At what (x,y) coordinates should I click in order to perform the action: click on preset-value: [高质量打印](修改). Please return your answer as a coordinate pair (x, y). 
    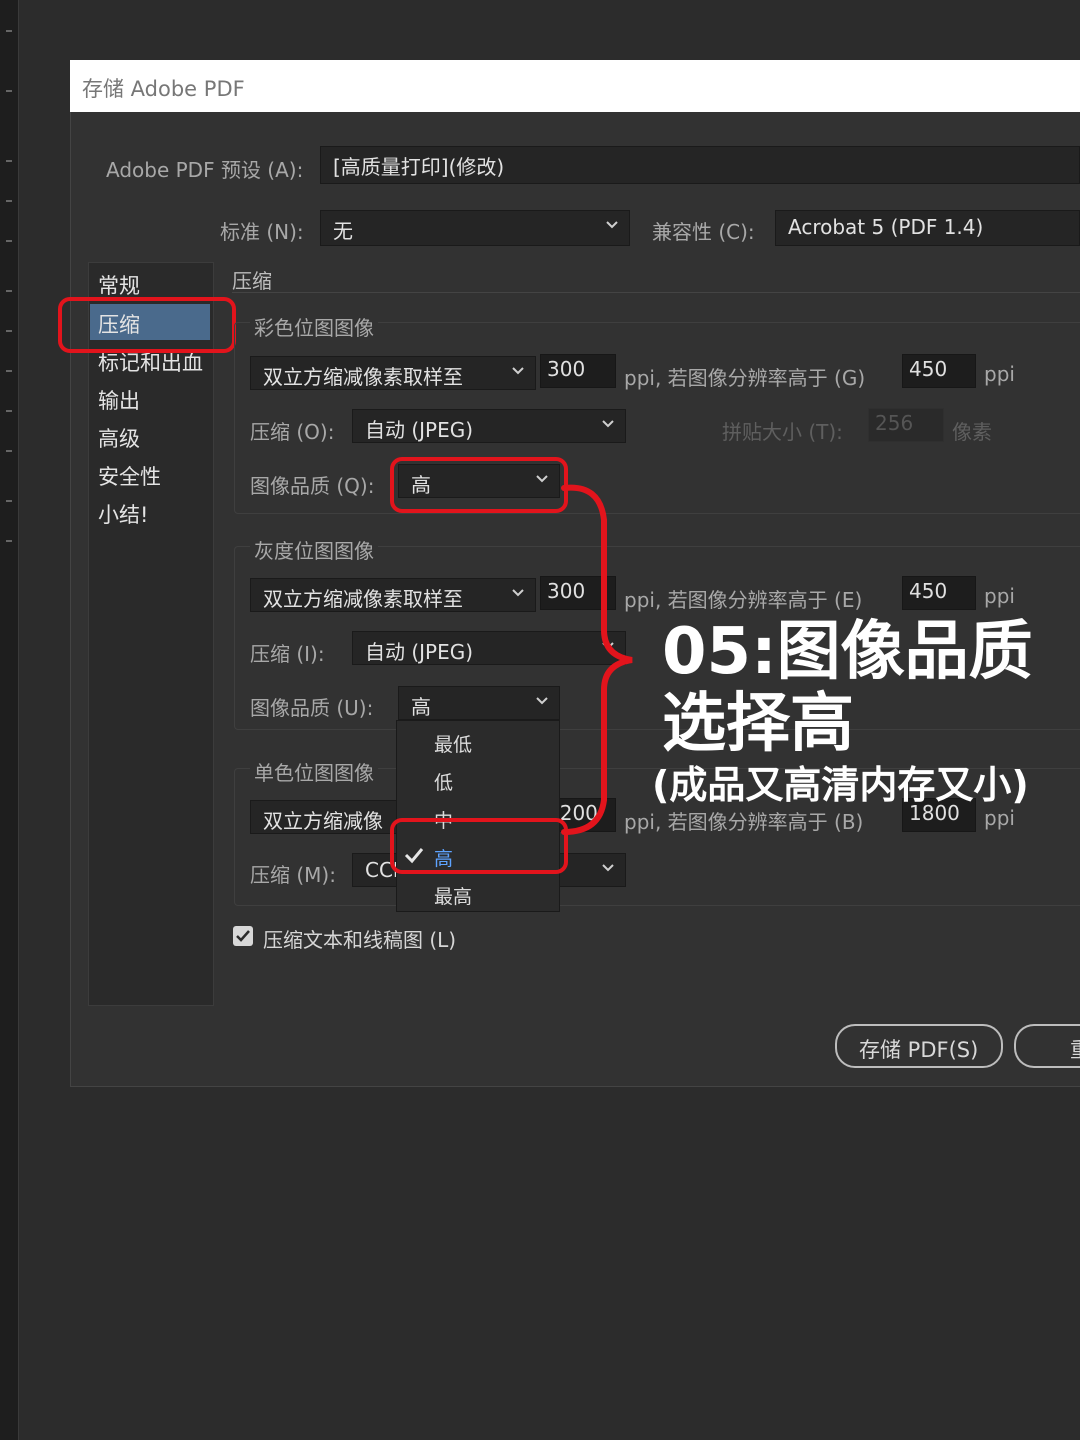
    Looking at the image, I should click on (419, 167).